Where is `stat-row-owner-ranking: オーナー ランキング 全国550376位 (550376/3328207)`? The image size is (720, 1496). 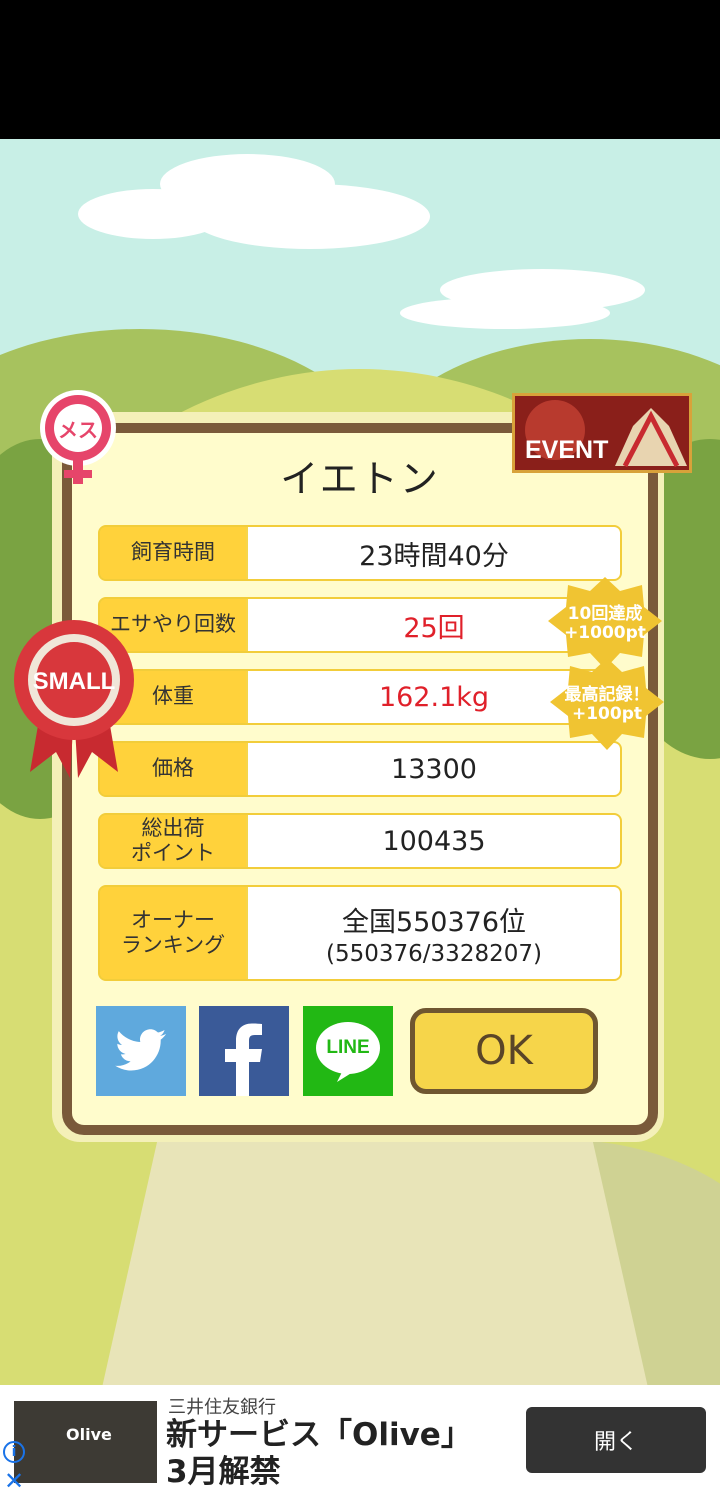 stat-row-owner-ranking: オーナー ランキング 全国550376位 (550376/3328207) is located at coordinates (360, 933).